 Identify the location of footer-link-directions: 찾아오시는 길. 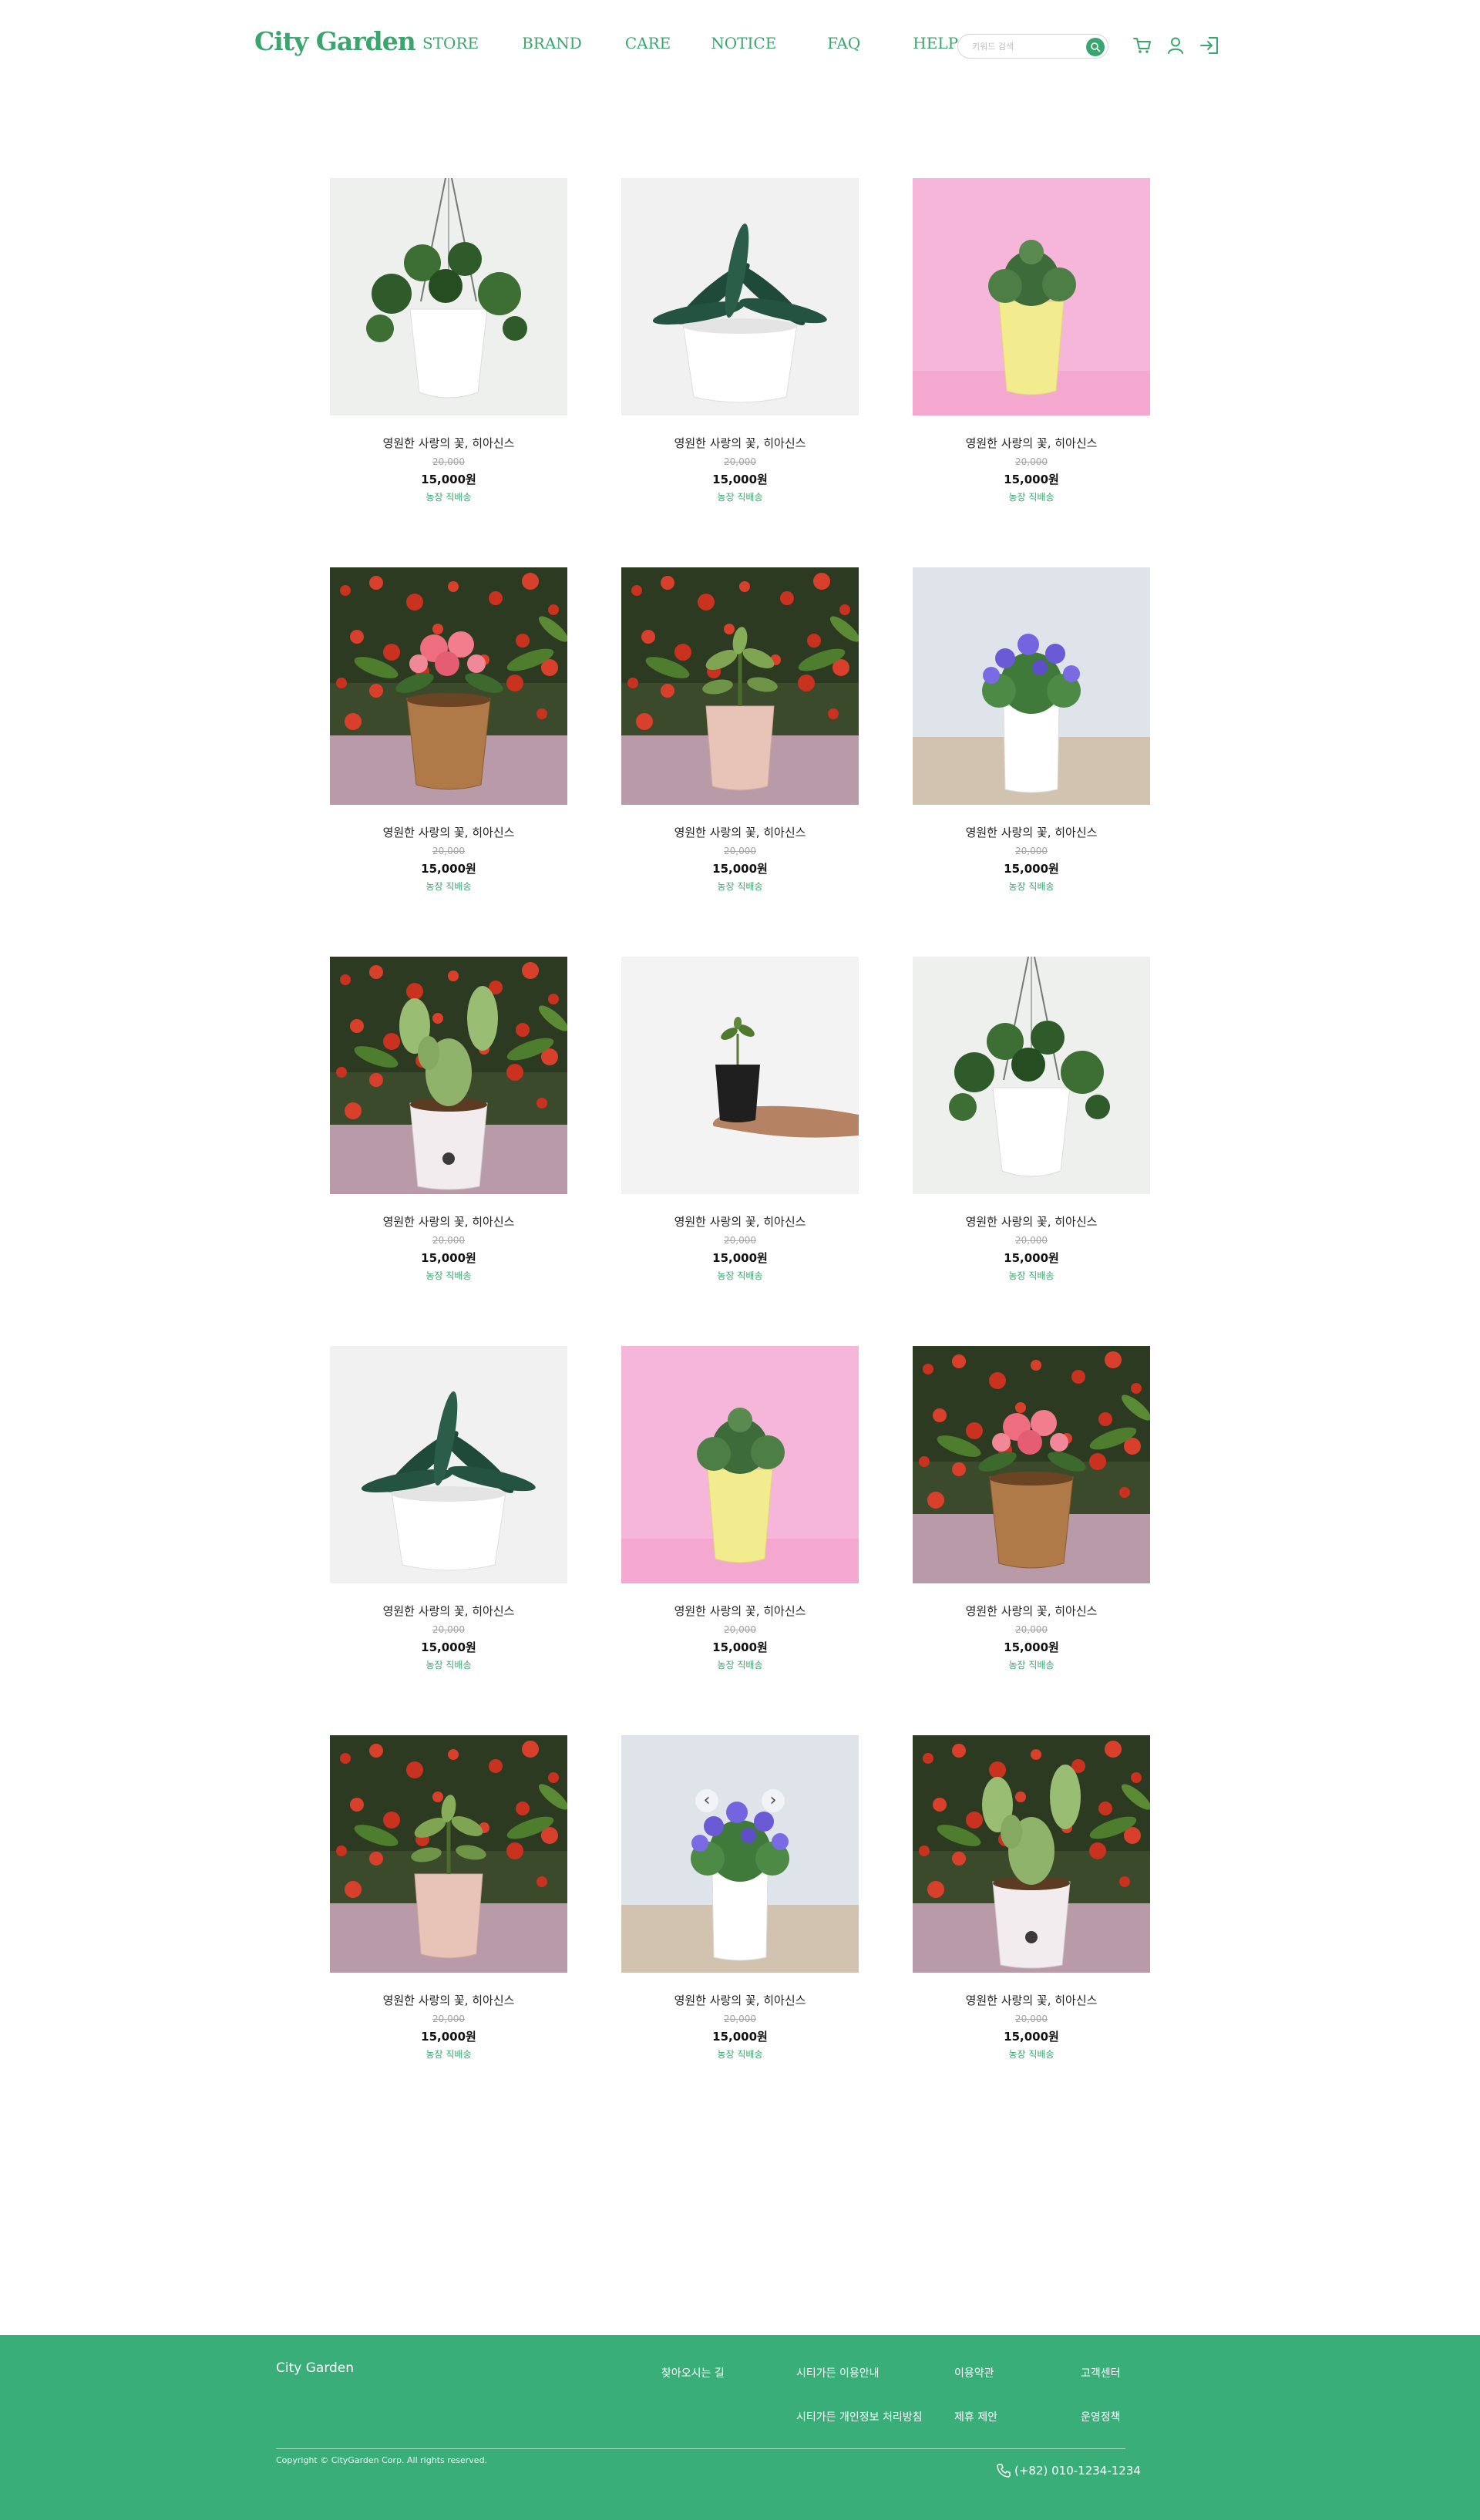
(693, 2372).